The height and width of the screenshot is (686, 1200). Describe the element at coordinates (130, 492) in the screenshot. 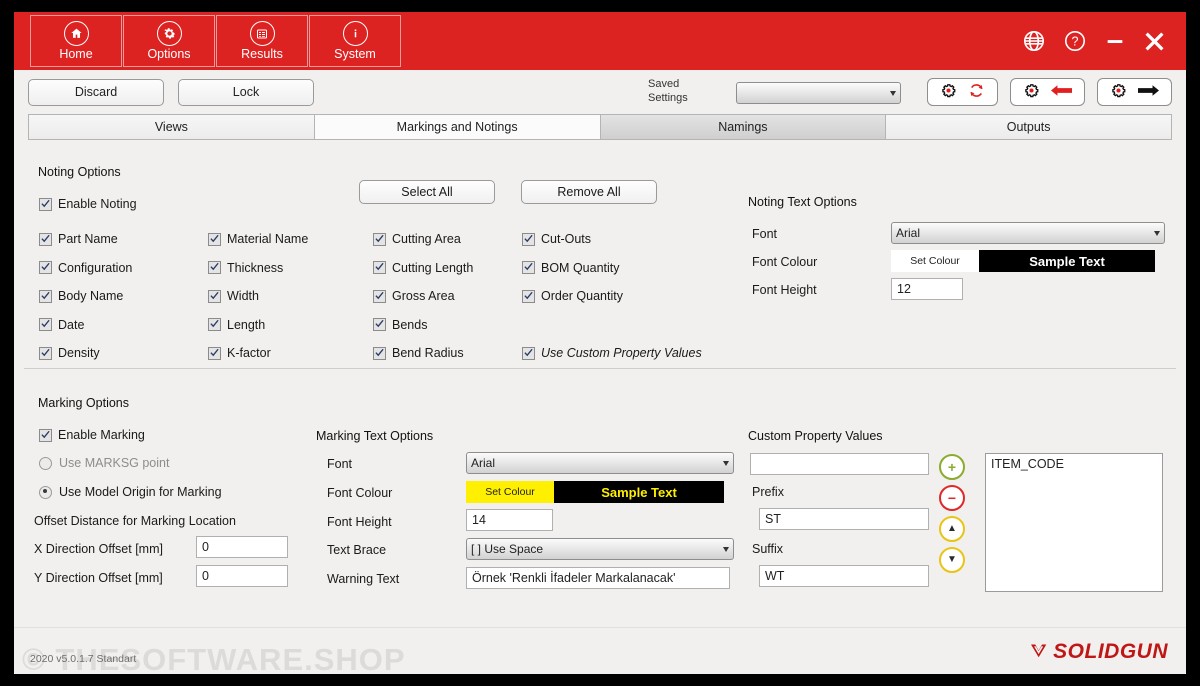

I see `radio-use-model-origin: Use Model Origin for Marking` at that location.